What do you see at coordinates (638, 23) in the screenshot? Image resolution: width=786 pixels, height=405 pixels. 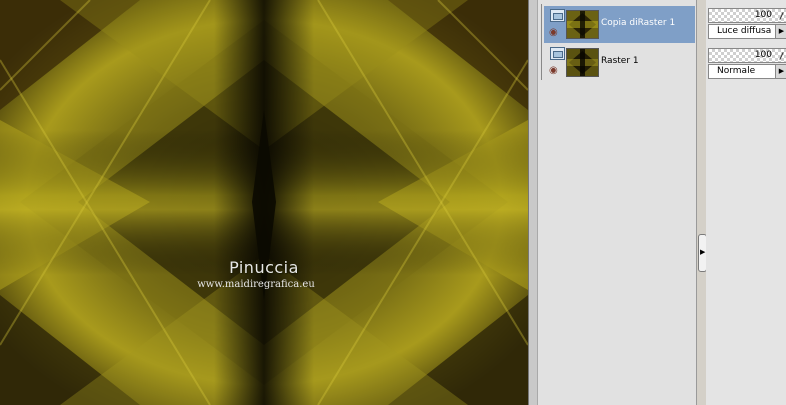 I see `layer-name: Copia diRaster 1` at bounding box center [638, 23].